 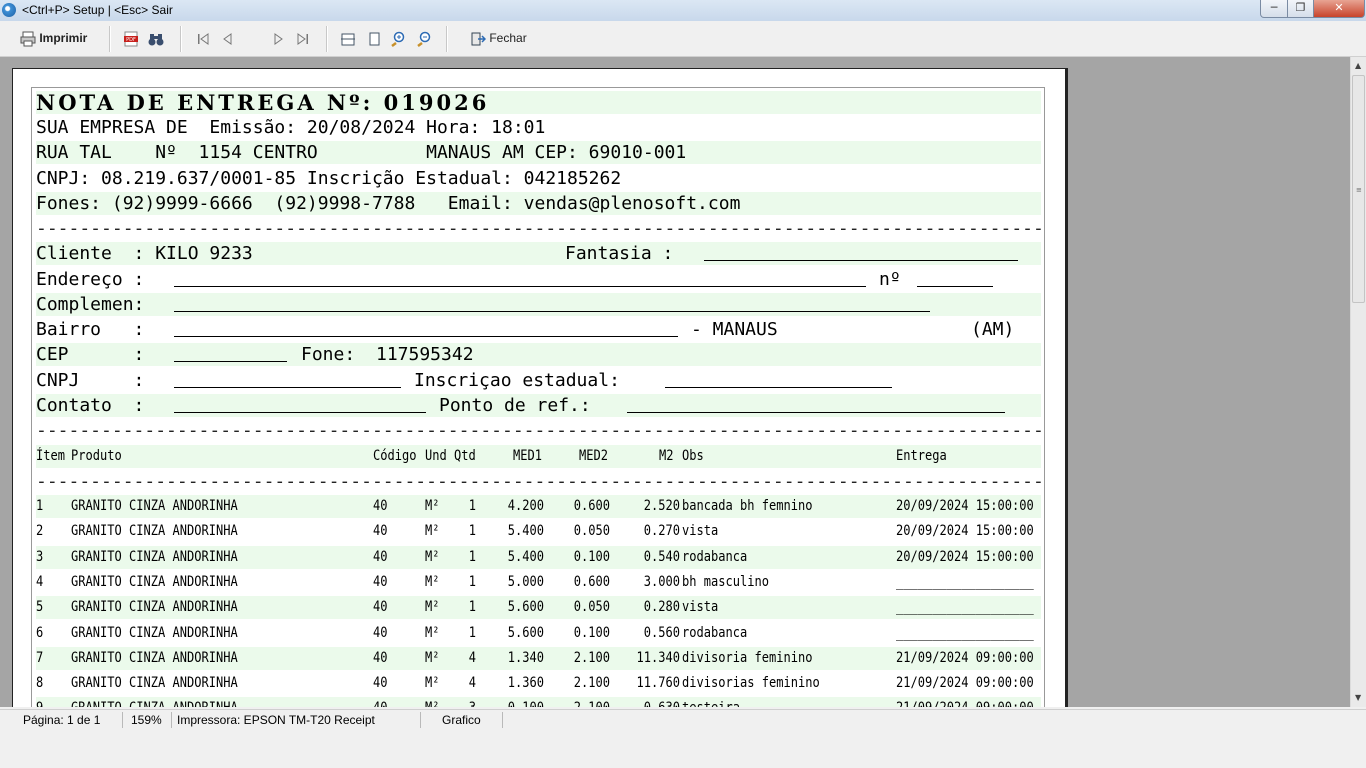 What do you see at coordinates (552, 302) in the screenshot?
I see `complemento-blank` at bounding box center [552, 302].